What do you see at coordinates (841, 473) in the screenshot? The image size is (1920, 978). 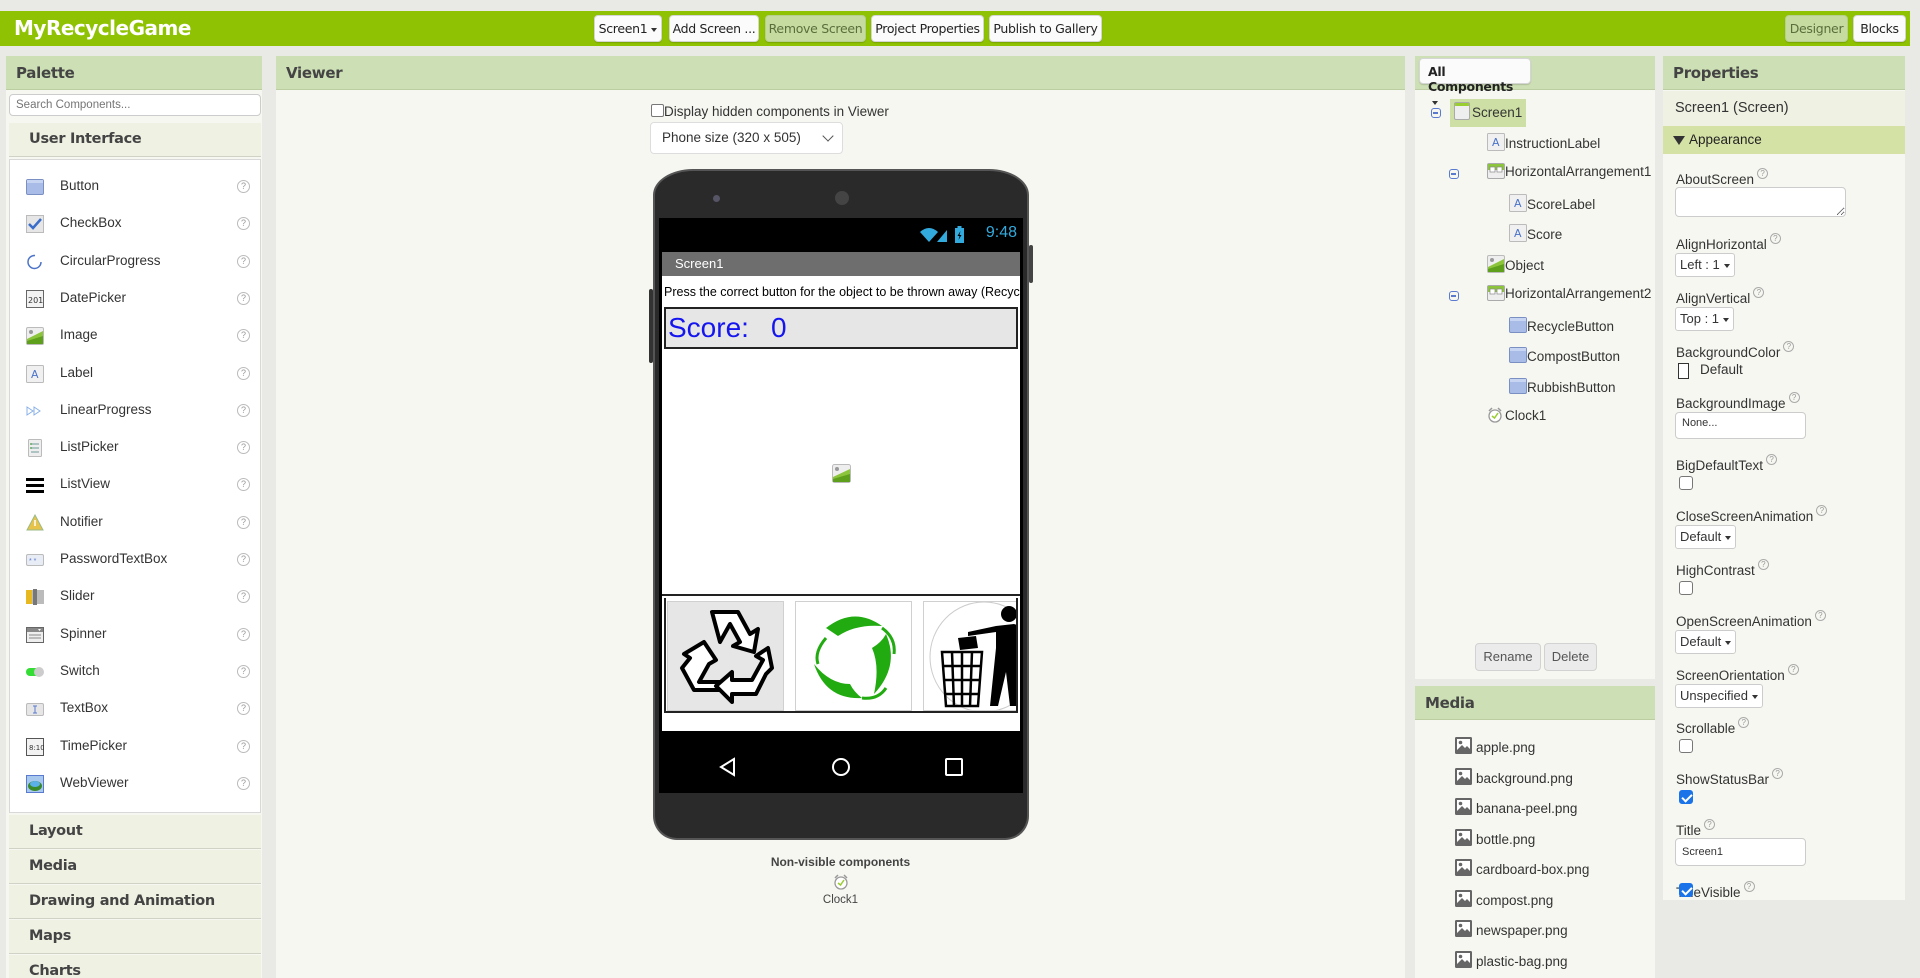 I see `object-image` at bounding box center [841, 473].